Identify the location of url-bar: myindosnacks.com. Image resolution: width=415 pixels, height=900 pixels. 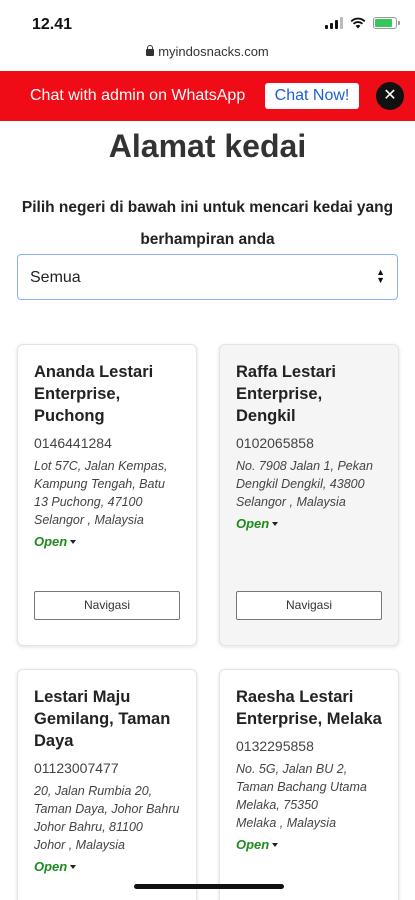
(207, 57).